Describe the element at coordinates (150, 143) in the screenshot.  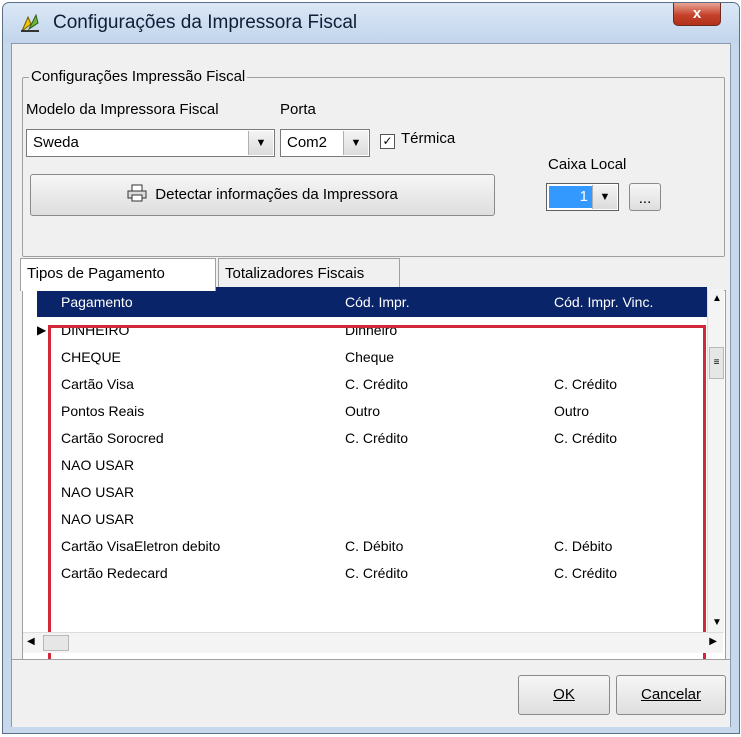
I see `model-select: Sweda ▼` at that location.